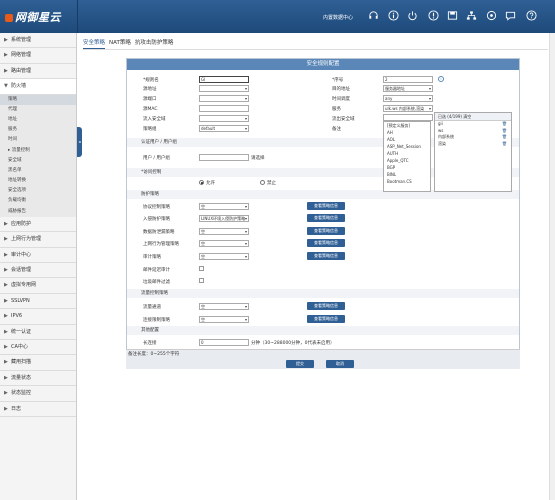  What do you see at coordinates (407, 139) in the screenshot?
I see `list-item: AOL` at bounding box center [407, 139].